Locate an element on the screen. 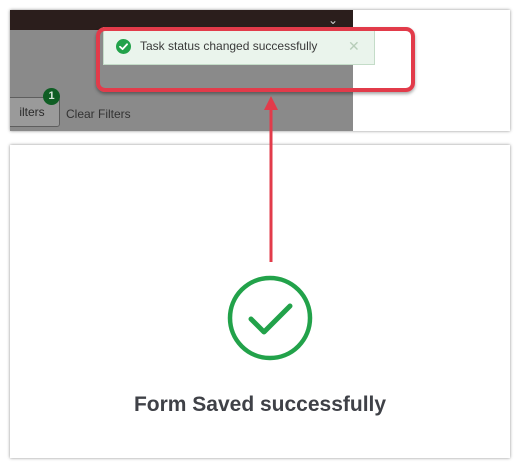 The width and height of the screenshot is (520, 467). header-chevron-icon: ⌄ is located at coordinates (333, 20).